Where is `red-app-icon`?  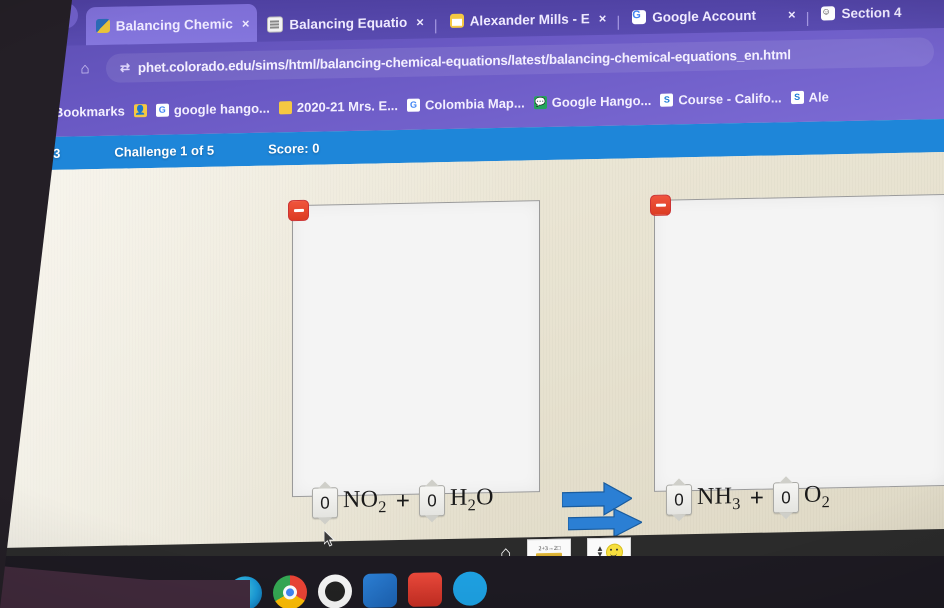 red-app-icon is located at coordinates (425, 589).